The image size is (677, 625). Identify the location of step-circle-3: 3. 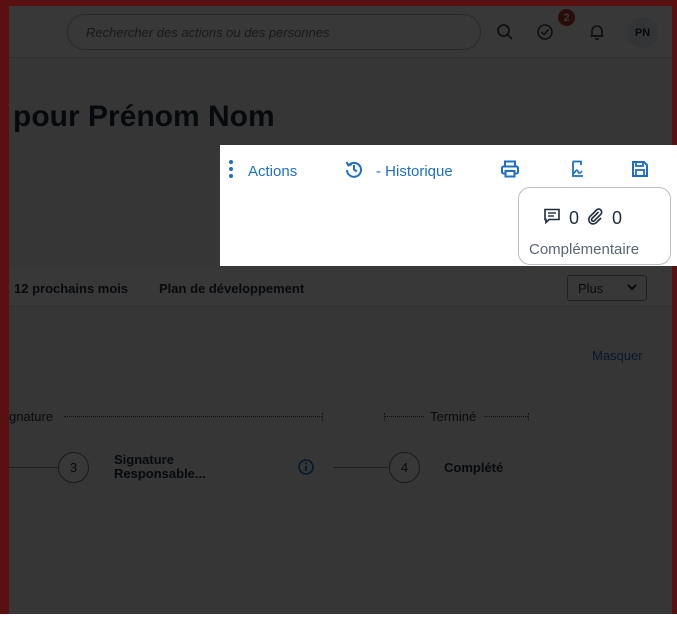
(73, 467).